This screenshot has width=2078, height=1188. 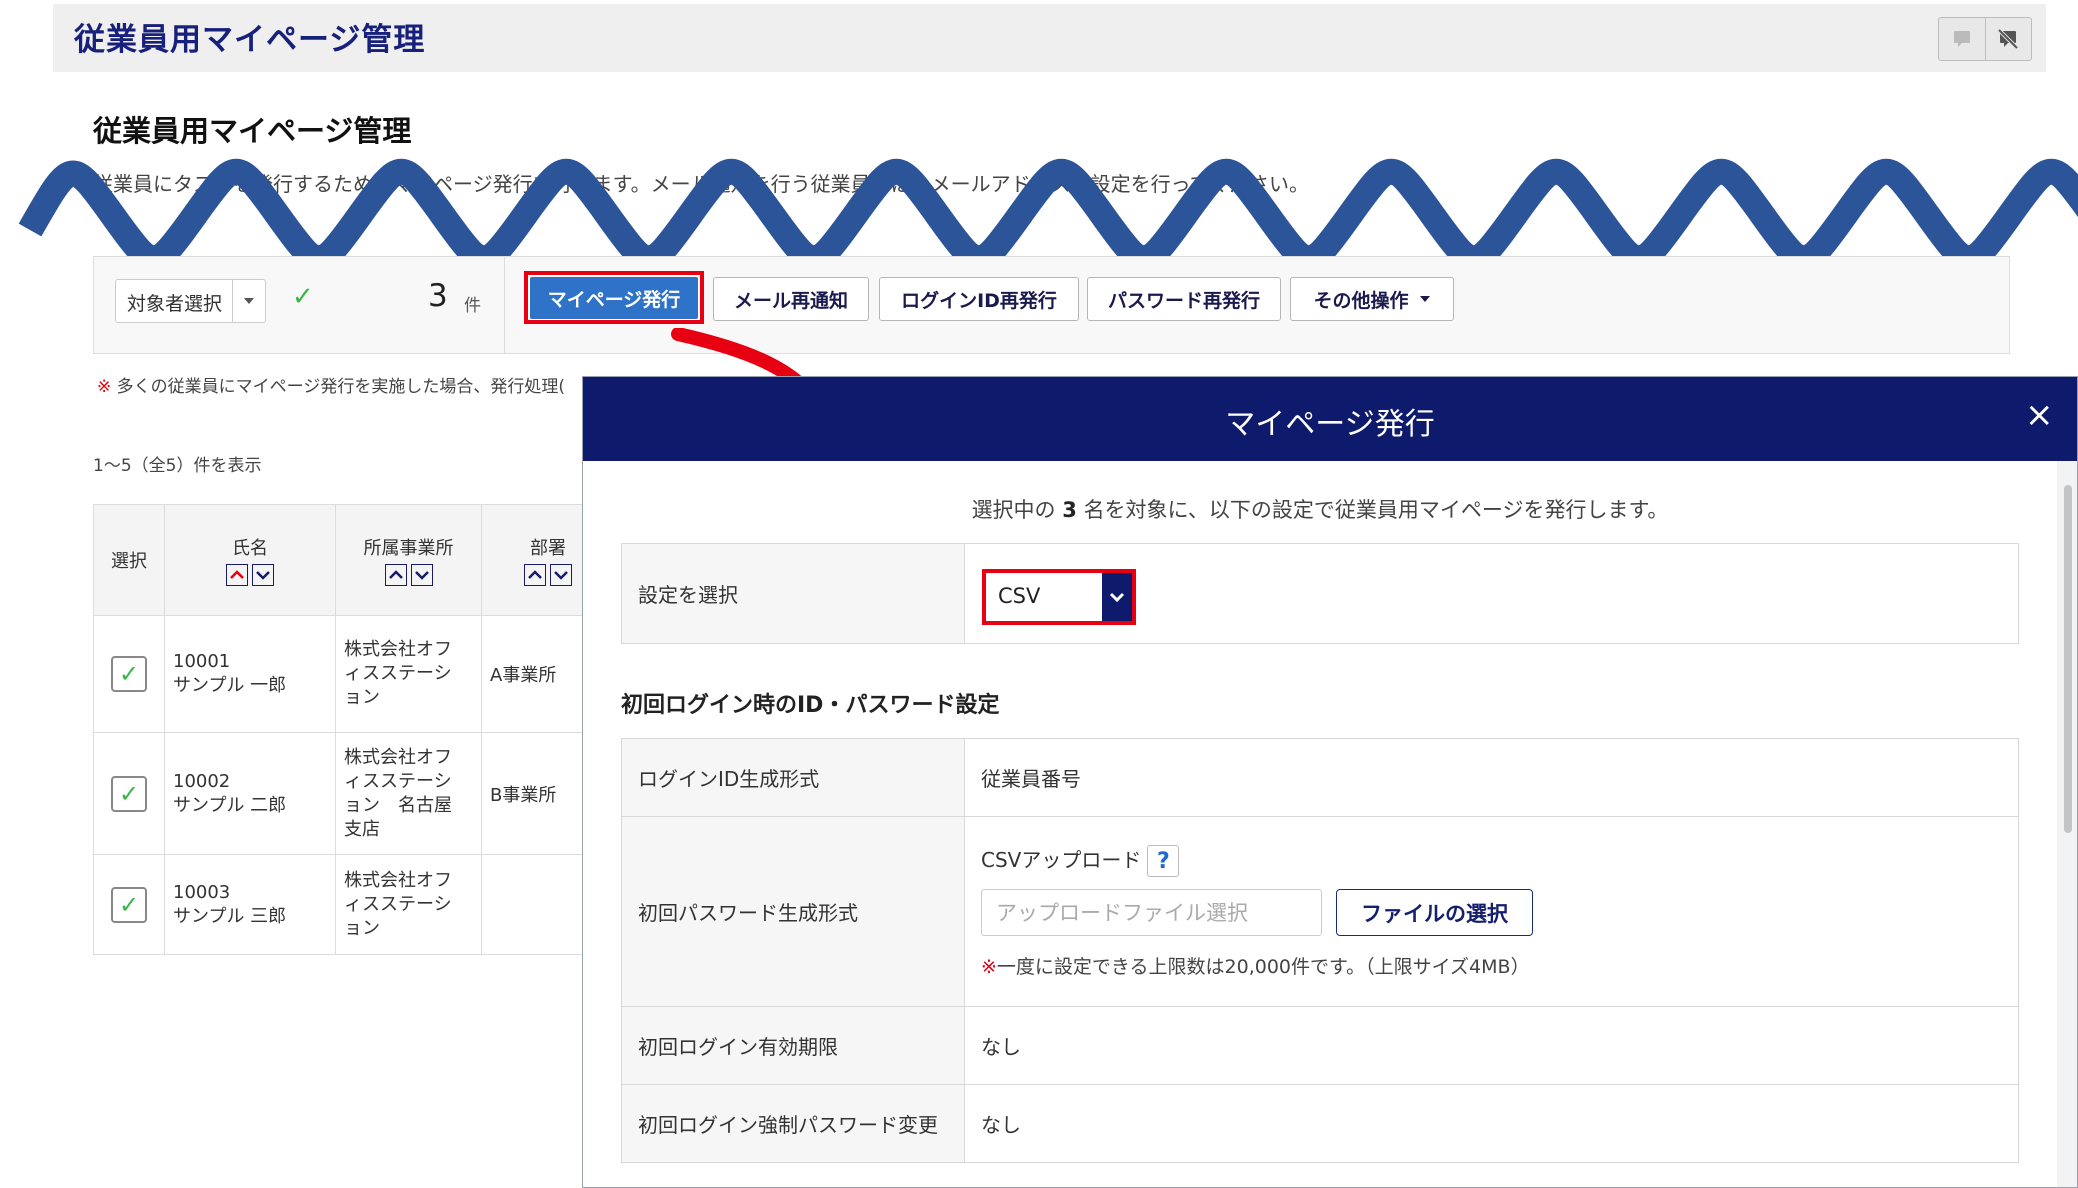 What do you see at coordinates (791, 299) in the screenshot?
I see `resend-mail-button: メール再通知` at bounding box center [791, 299].